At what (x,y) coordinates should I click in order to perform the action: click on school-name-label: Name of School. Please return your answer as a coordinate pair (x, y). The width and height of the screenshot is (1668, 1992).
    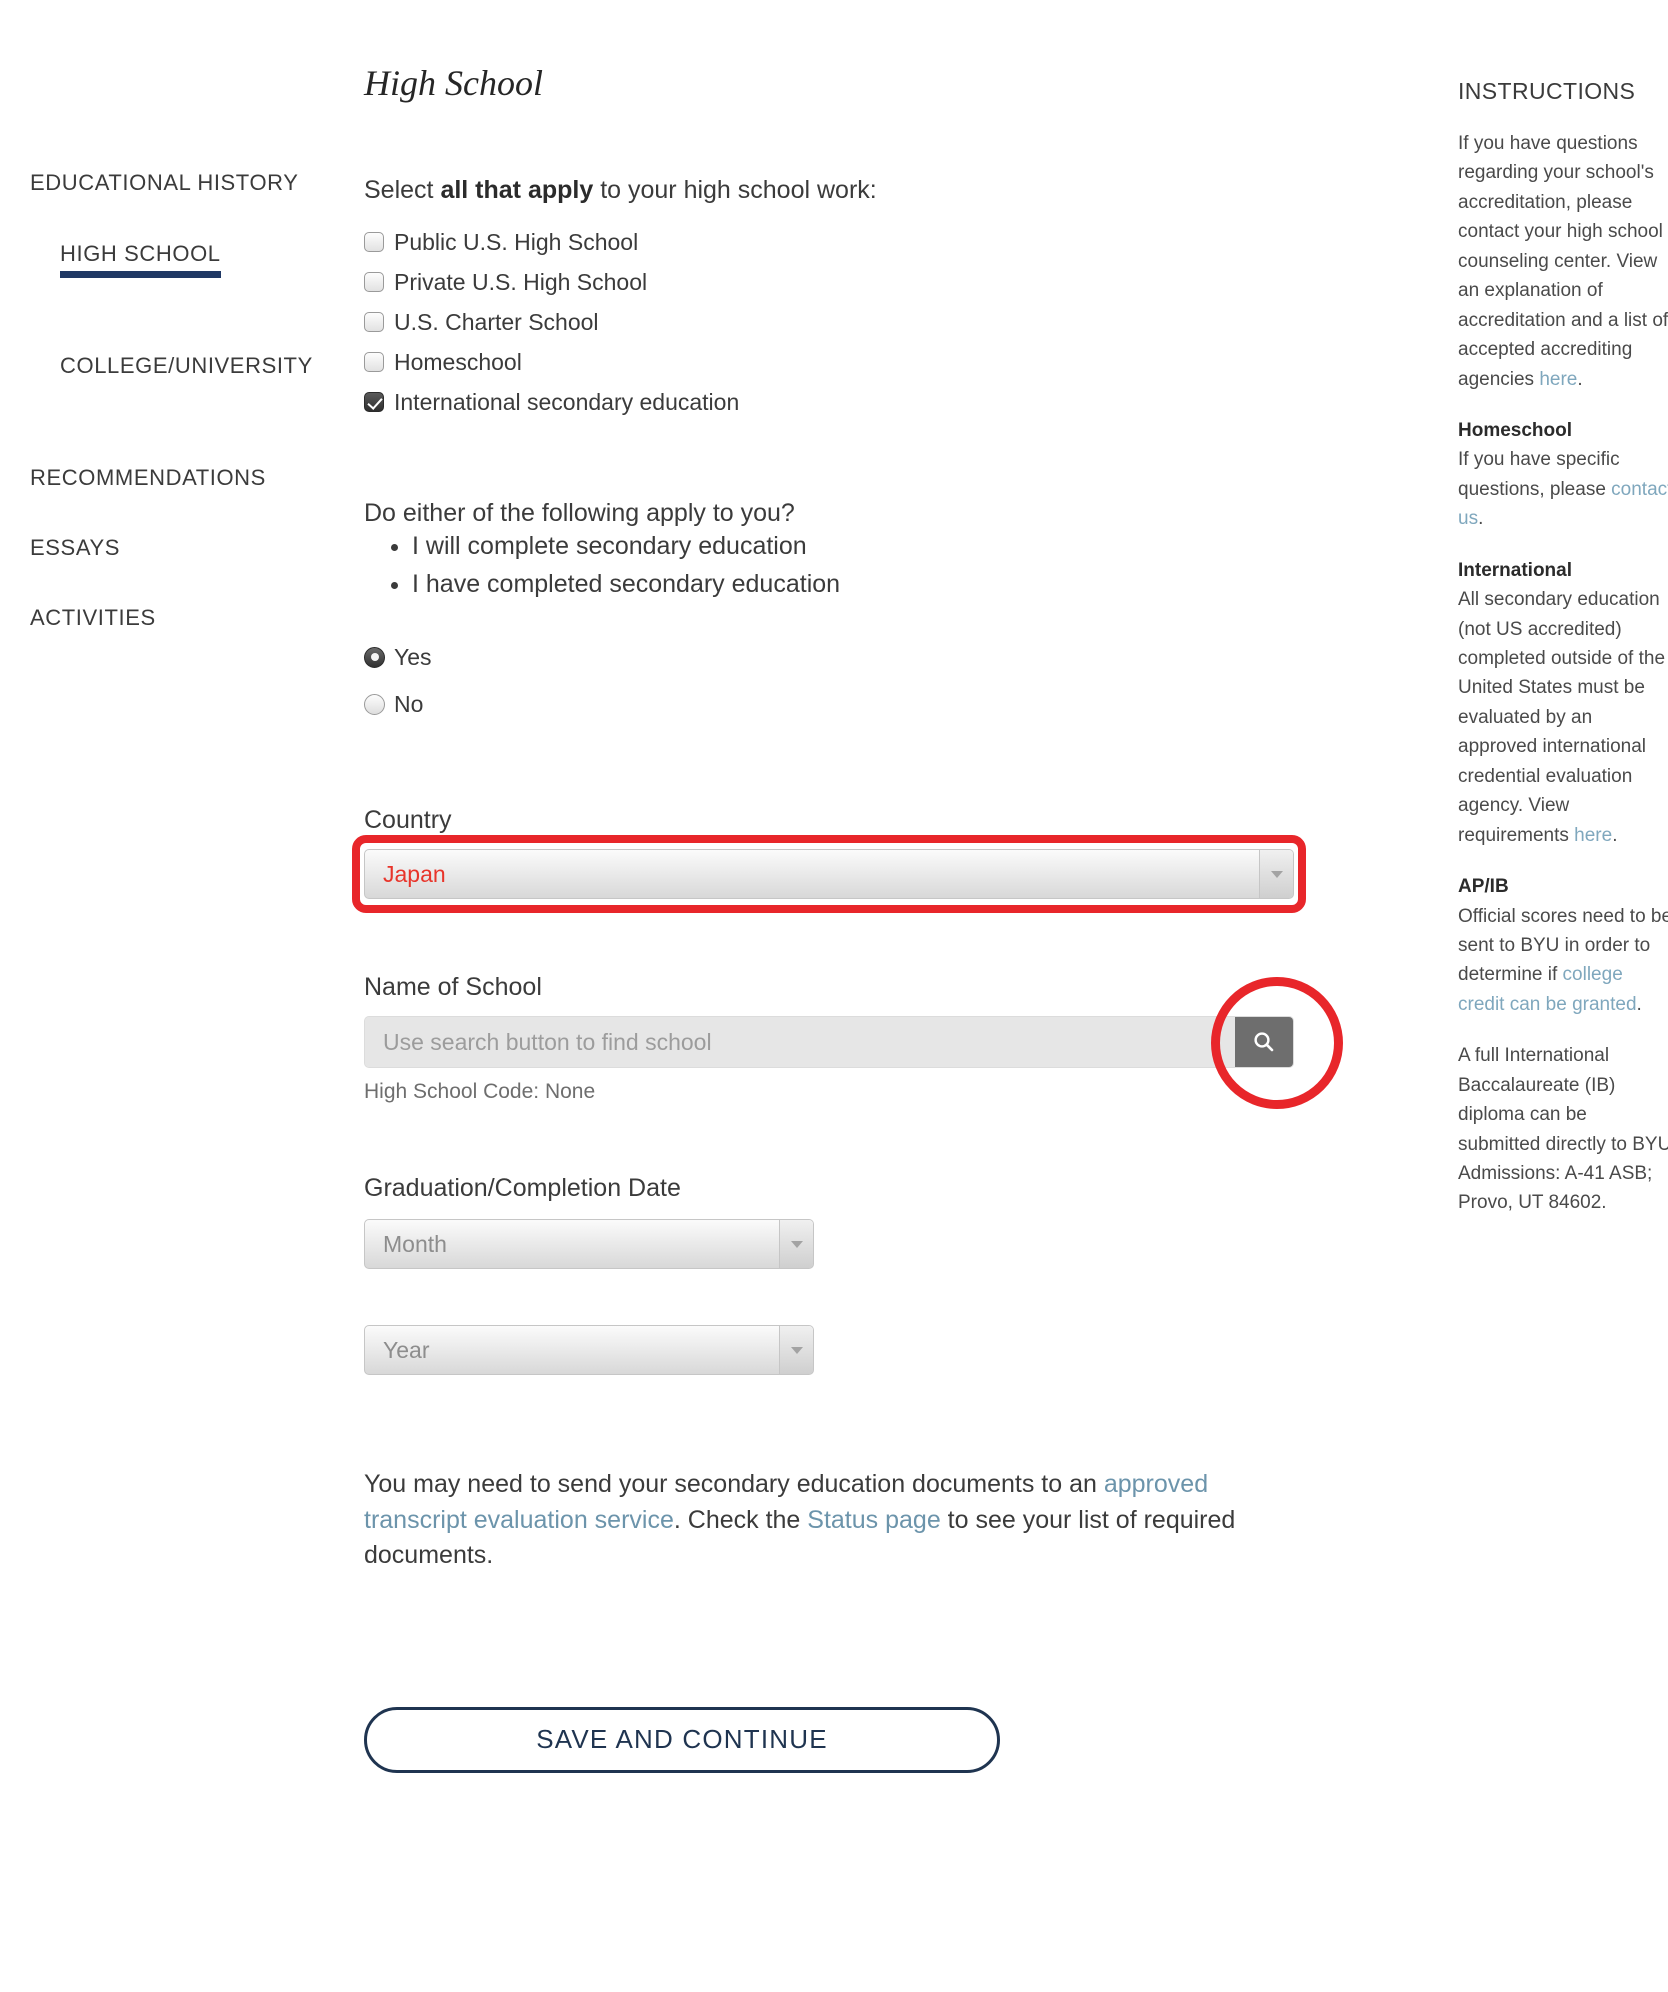
    Looking at the image, I should click on (453, 987).